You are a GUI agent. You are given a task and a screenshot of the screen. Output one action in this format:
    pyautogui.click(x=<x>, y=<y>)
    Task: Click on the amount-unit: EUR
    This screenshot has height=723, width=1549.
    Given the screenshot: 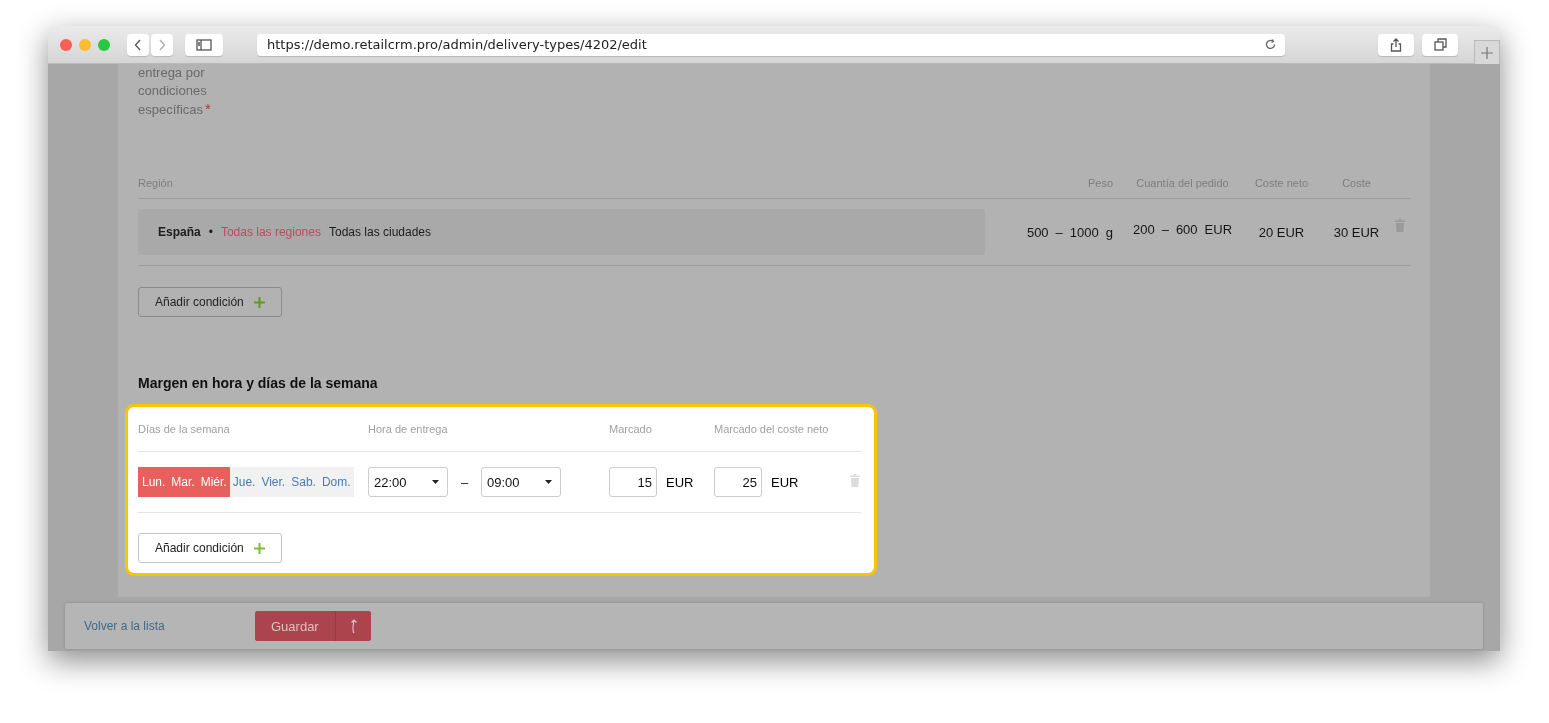 What is the action you would take?
    pyautogui.click(x=1218, y=229)
    